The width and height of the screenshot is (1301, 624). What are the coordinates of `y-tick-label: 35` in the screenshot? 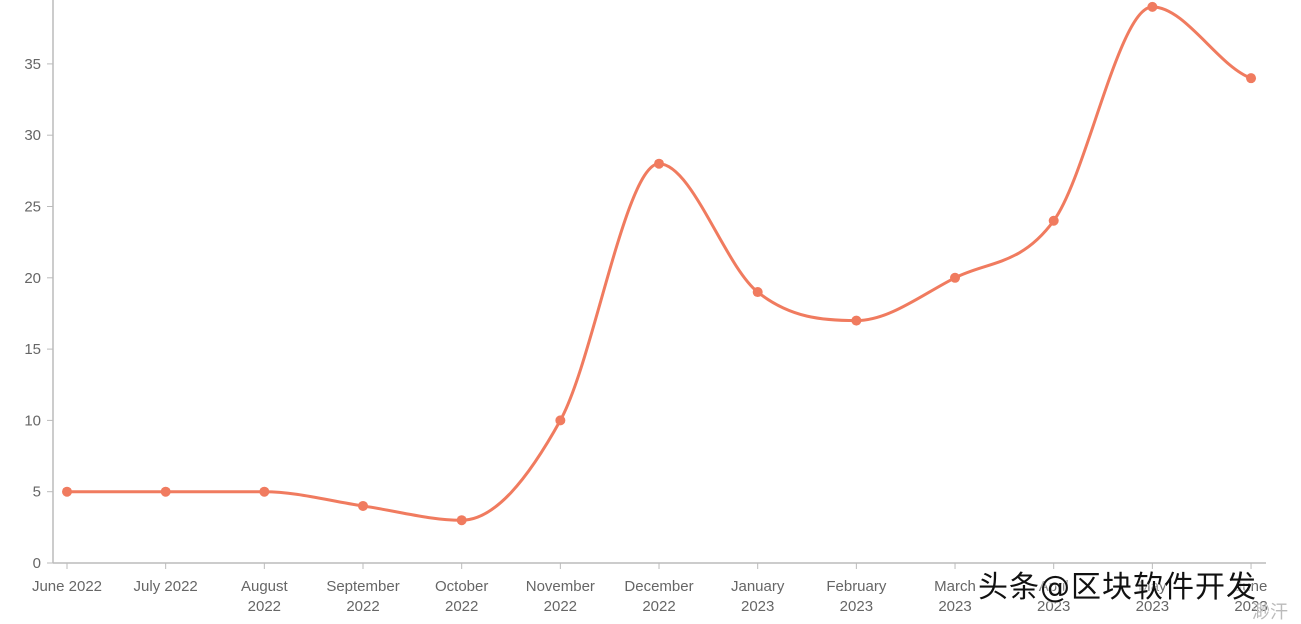 It's located at (32, 64).